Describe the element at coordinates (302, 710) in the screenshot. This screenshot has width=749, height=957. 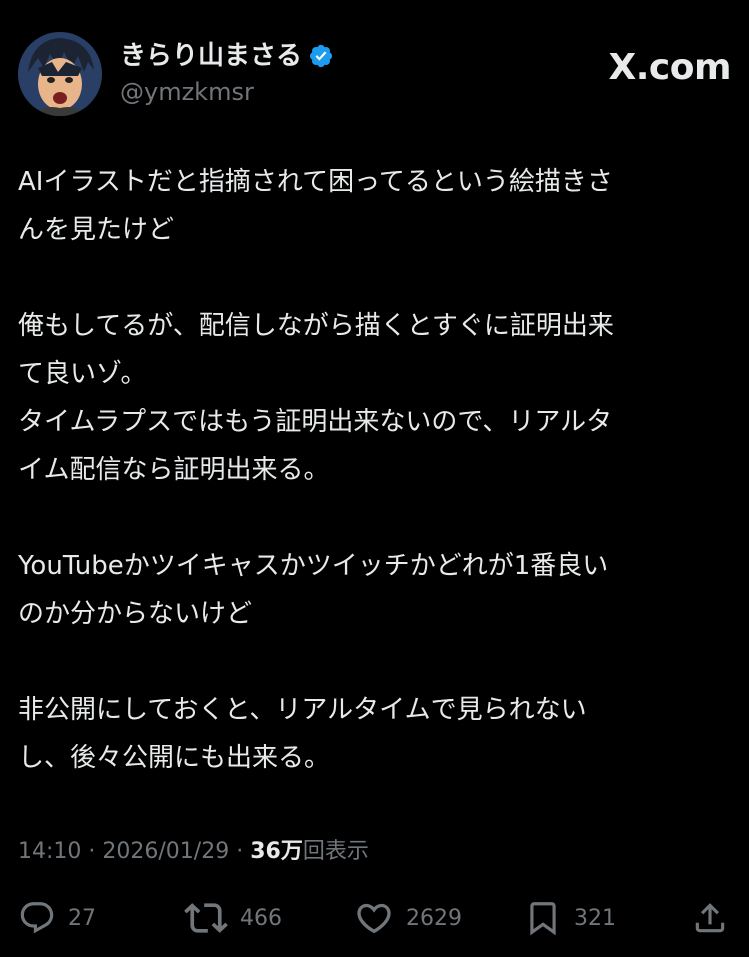
I see `text-line: 非公開にしておくと、リアルタイムで見られない` at that location.